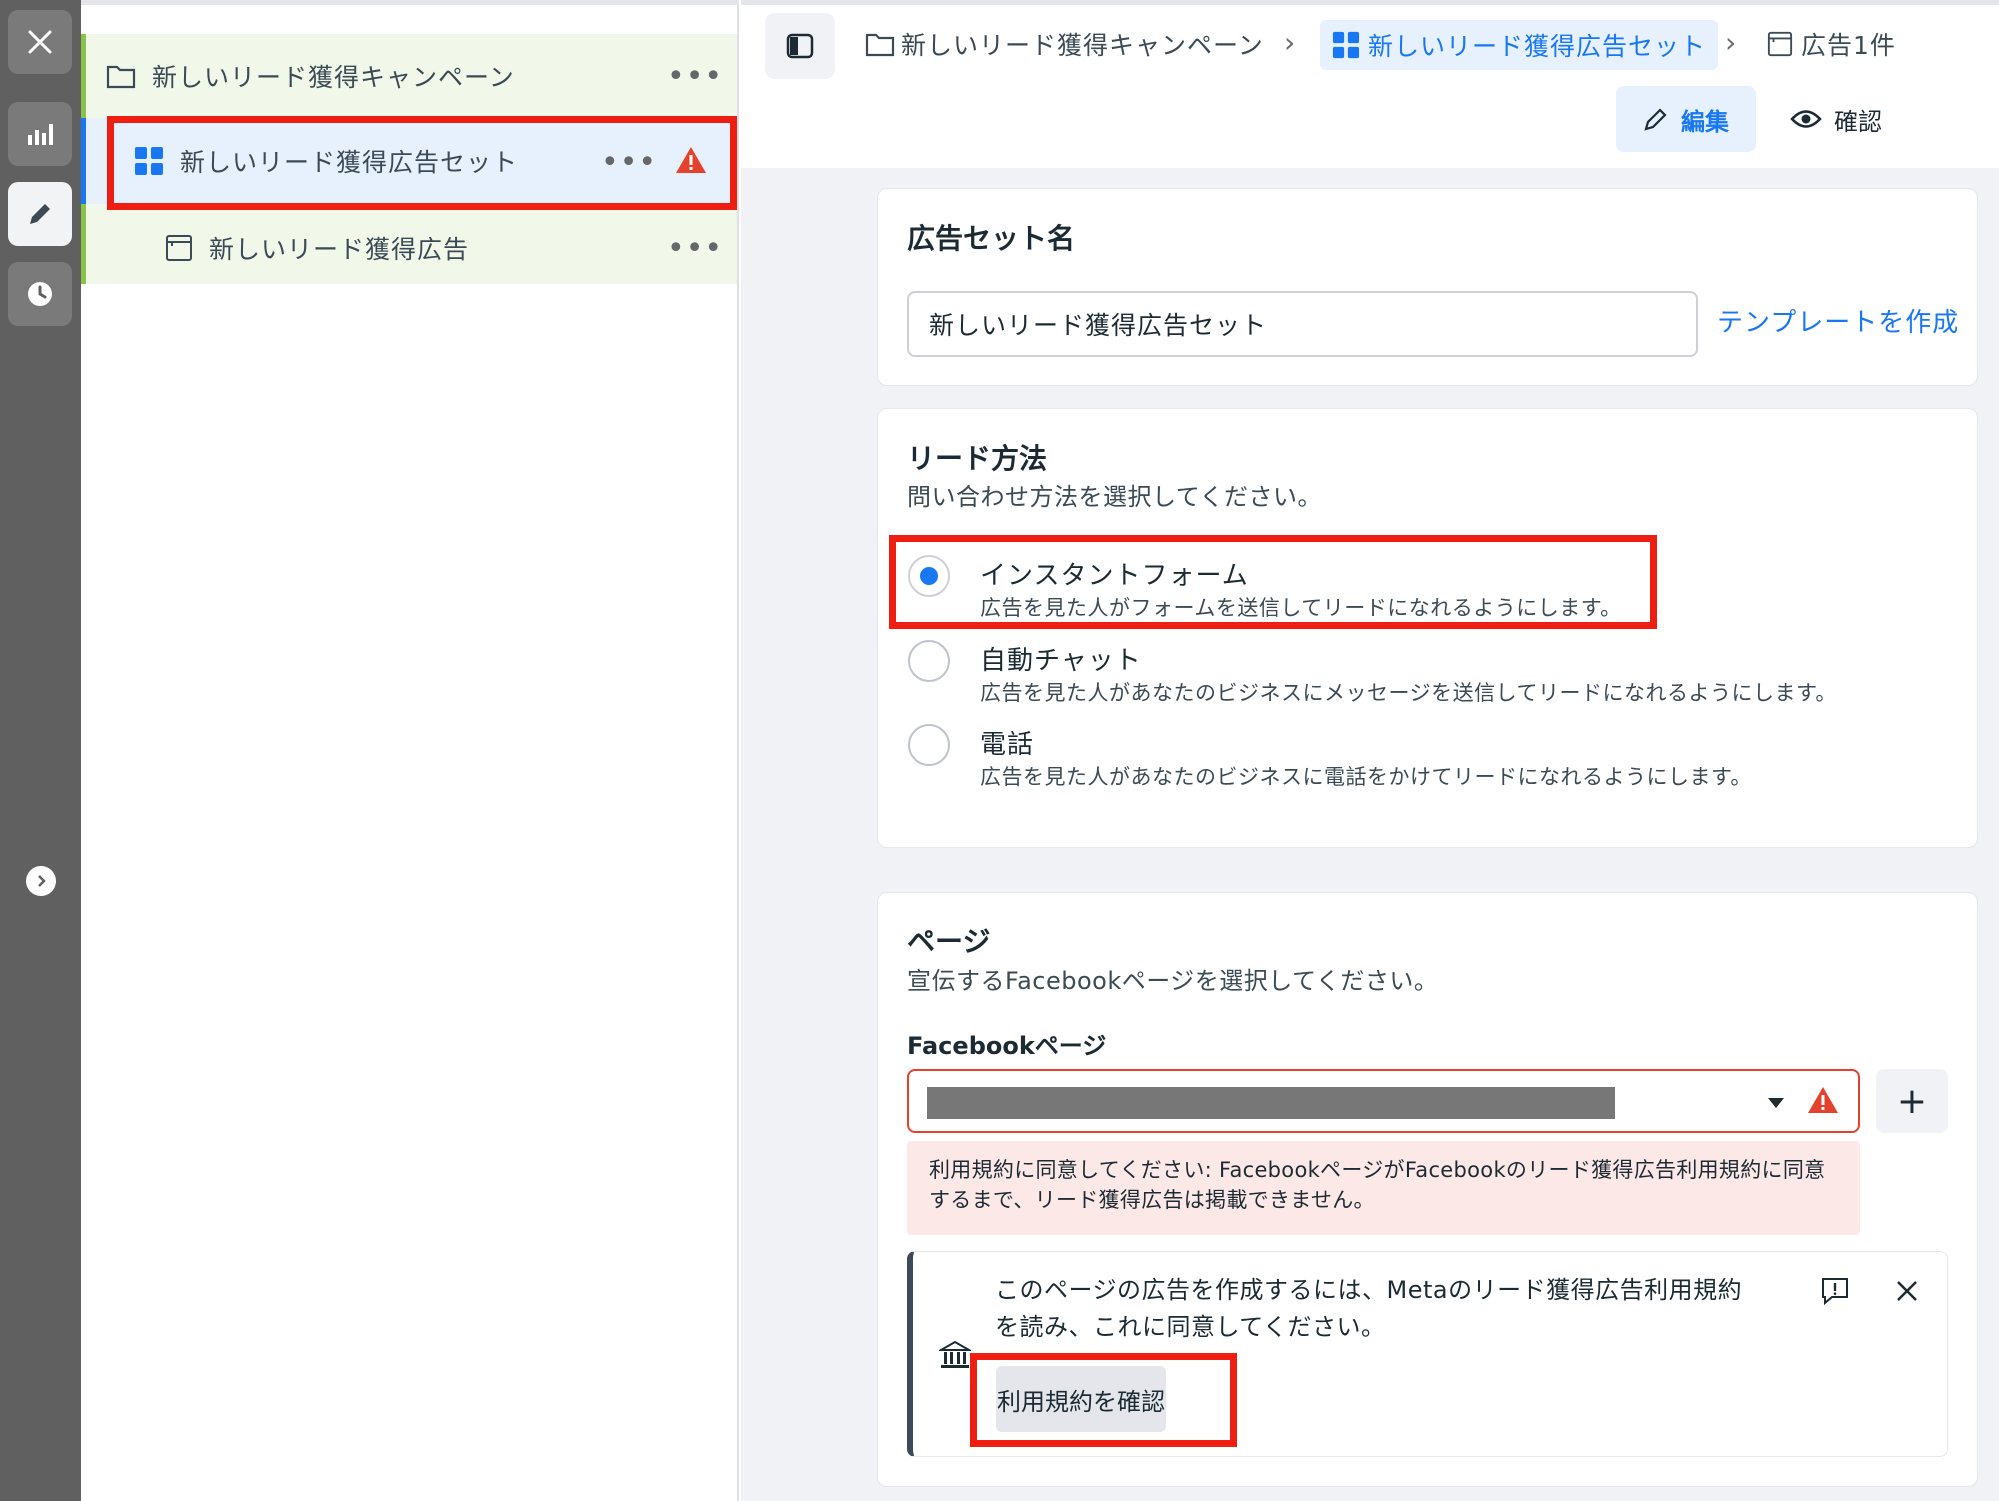 This screenshot has width=1999, height=1501. What do you see at coordinates (333, 77) in the screenshot?
I see `tree-item-label: 新しいリード獲得キャンペーン` at bounding box center [333, 77].